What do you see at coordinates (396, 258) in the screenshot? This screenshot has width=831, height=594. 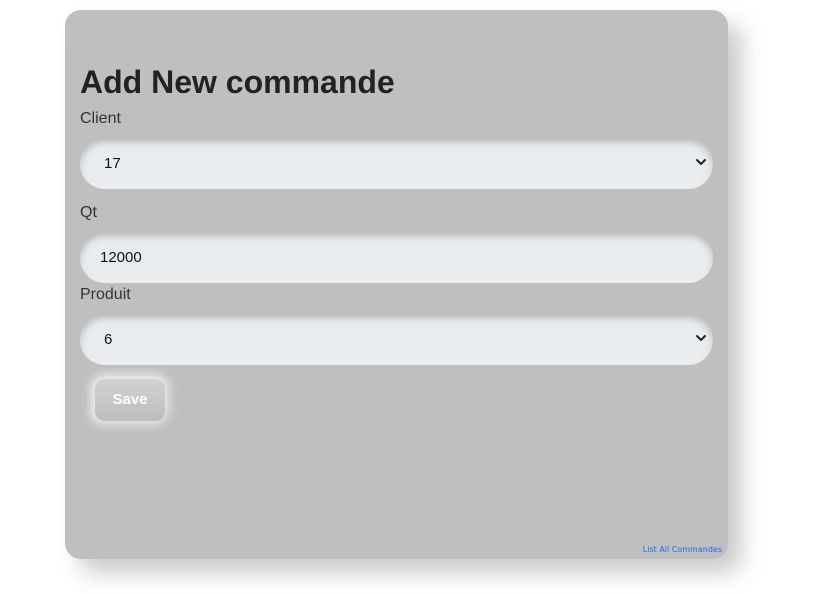 I see `qt-input: 12000` at bounding box center [396, 258].